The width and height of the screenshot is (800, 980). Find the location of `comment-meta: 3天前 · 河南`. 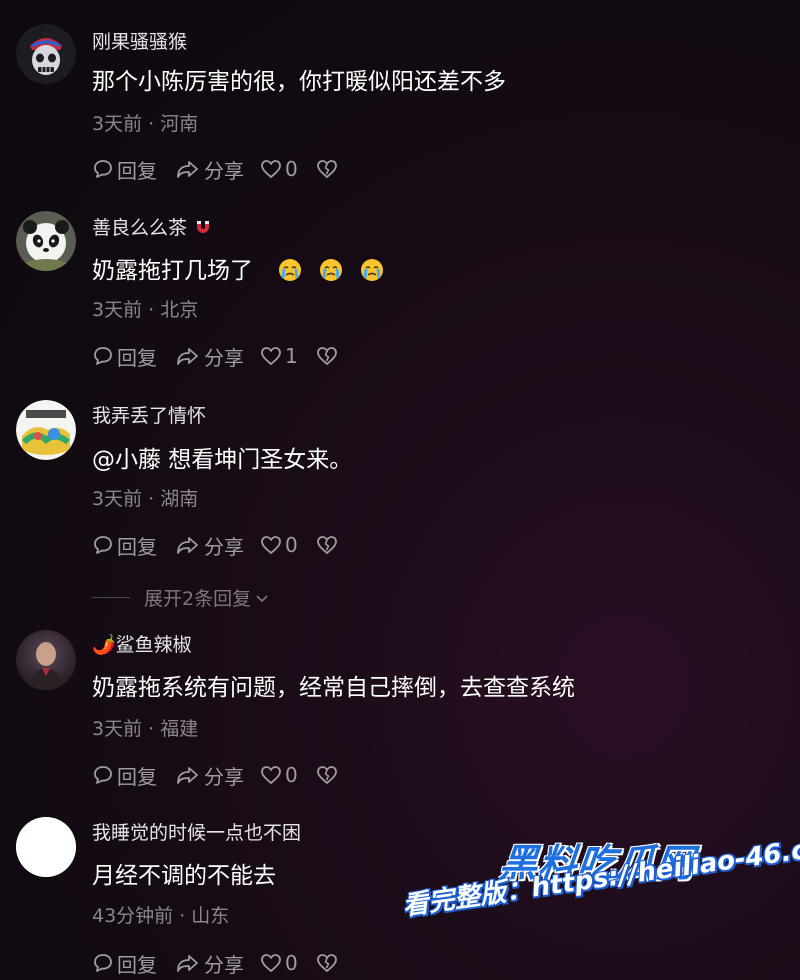

comment-meta: 3天前 · 河南 is located at coordinates (145, 124).